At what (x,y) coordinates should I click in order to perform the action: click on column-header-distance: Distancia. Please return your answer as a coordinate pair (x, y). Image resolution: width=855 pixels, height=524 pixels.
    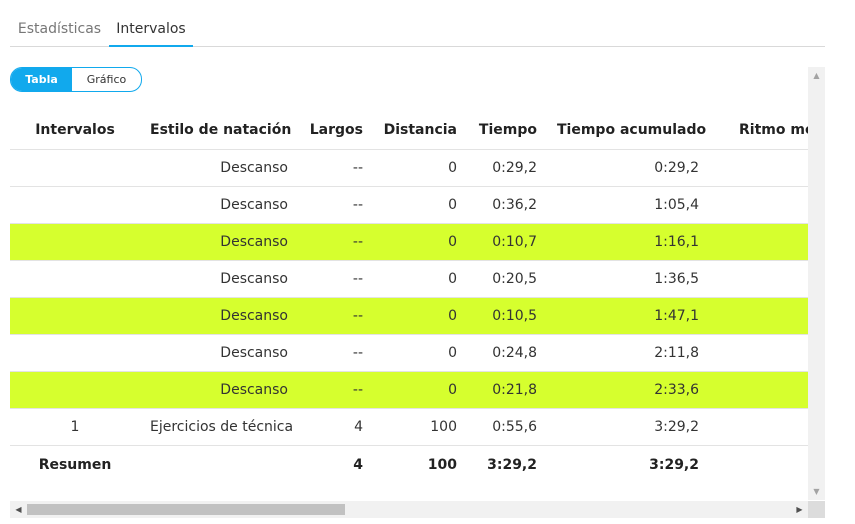
    Looking at the image, I should click on (420, 122).